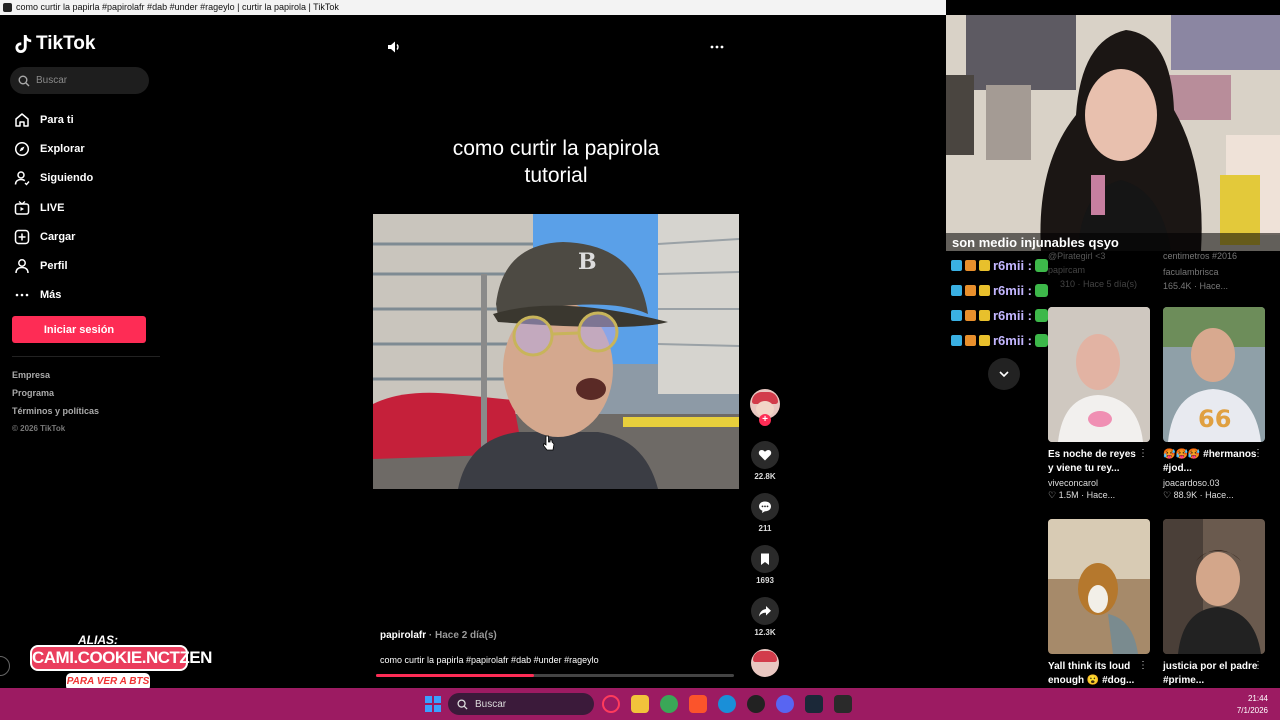 The height and width of the screenshot is (720, 1280). Describe the element at coordinates (55, 44) in the screenshot. I see `tiktok-logo: TikTok` at that location.